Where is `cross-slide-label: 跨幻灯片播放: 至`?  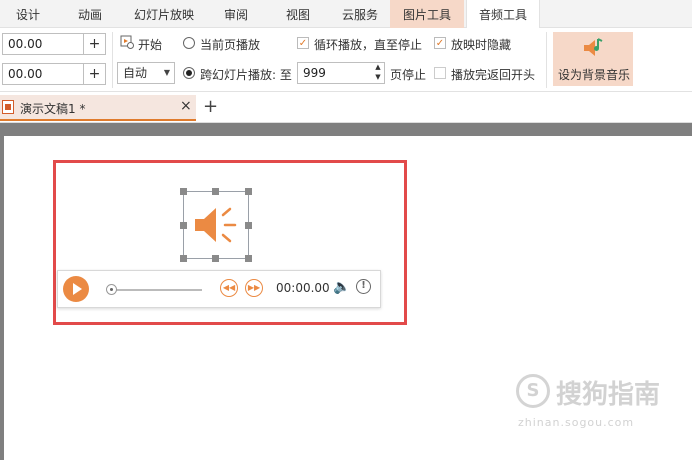 cross-slide-label: 跨幻灯片播放: 至 is located at coordinates (246, 75).